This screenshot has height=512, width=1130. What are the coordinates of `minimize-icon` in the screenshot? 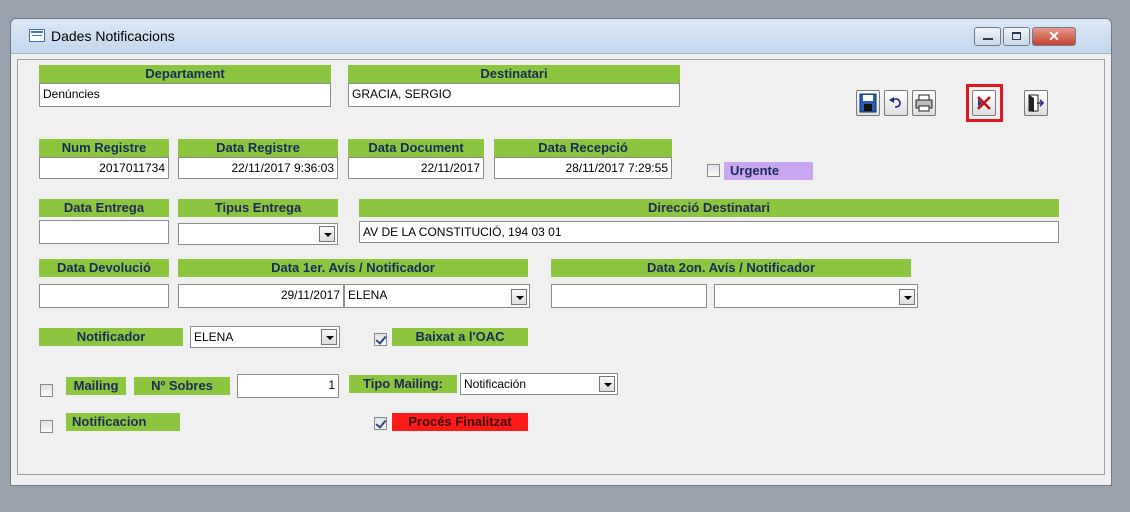 It's located at (988, 39).